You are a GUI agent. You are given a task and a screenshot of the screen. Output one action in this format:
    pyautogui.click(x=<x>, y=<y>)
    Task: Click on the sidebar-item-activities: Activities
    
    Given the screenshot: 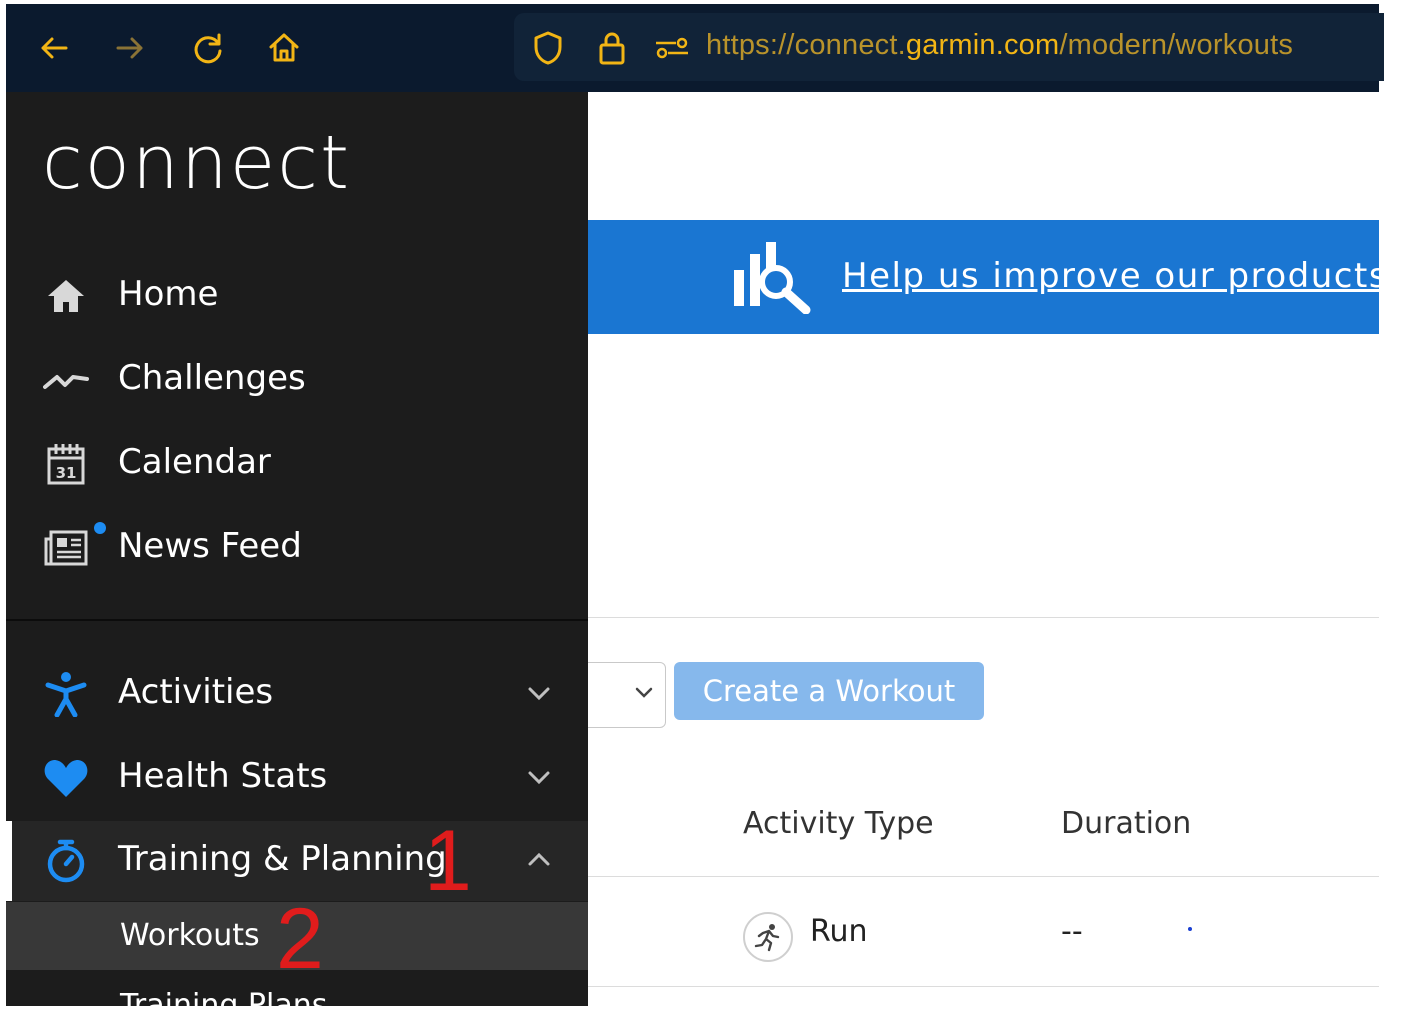 What is the action you would take?
    pyautogui.click(x=297, y=694)
    